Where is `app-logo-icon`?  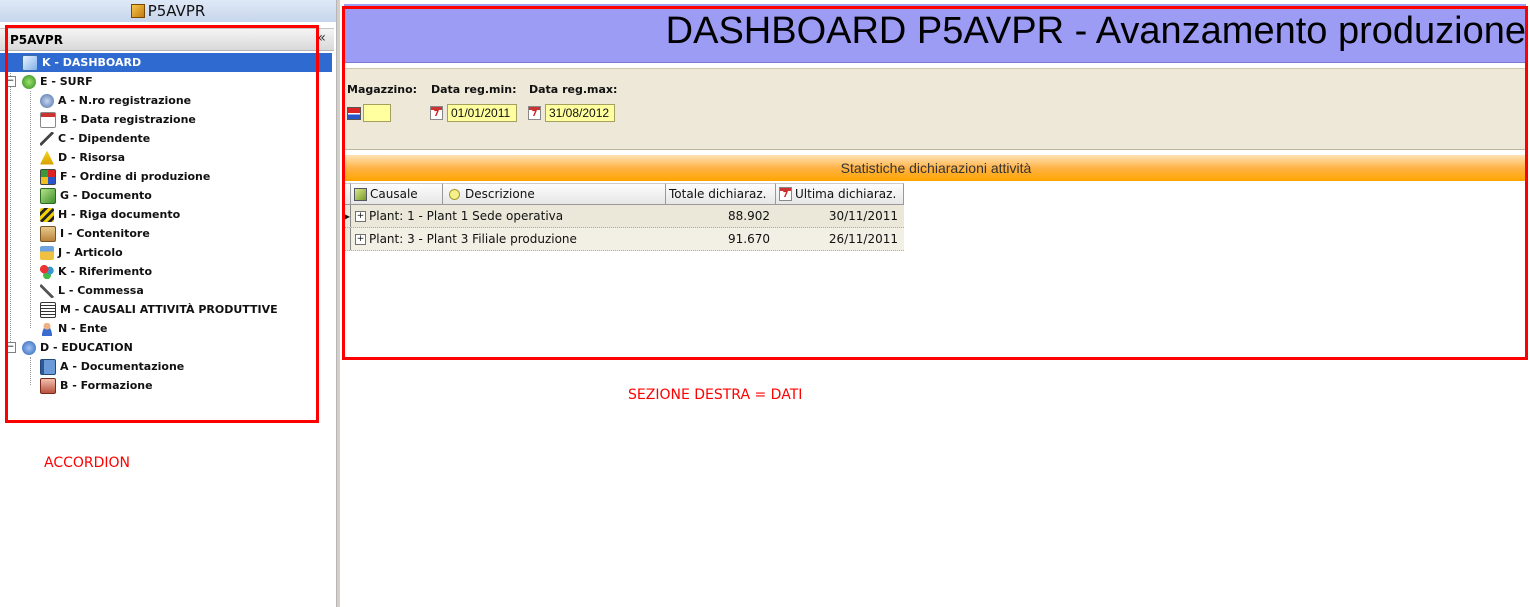
app-logo-icon is located at coordinates (137, 11).